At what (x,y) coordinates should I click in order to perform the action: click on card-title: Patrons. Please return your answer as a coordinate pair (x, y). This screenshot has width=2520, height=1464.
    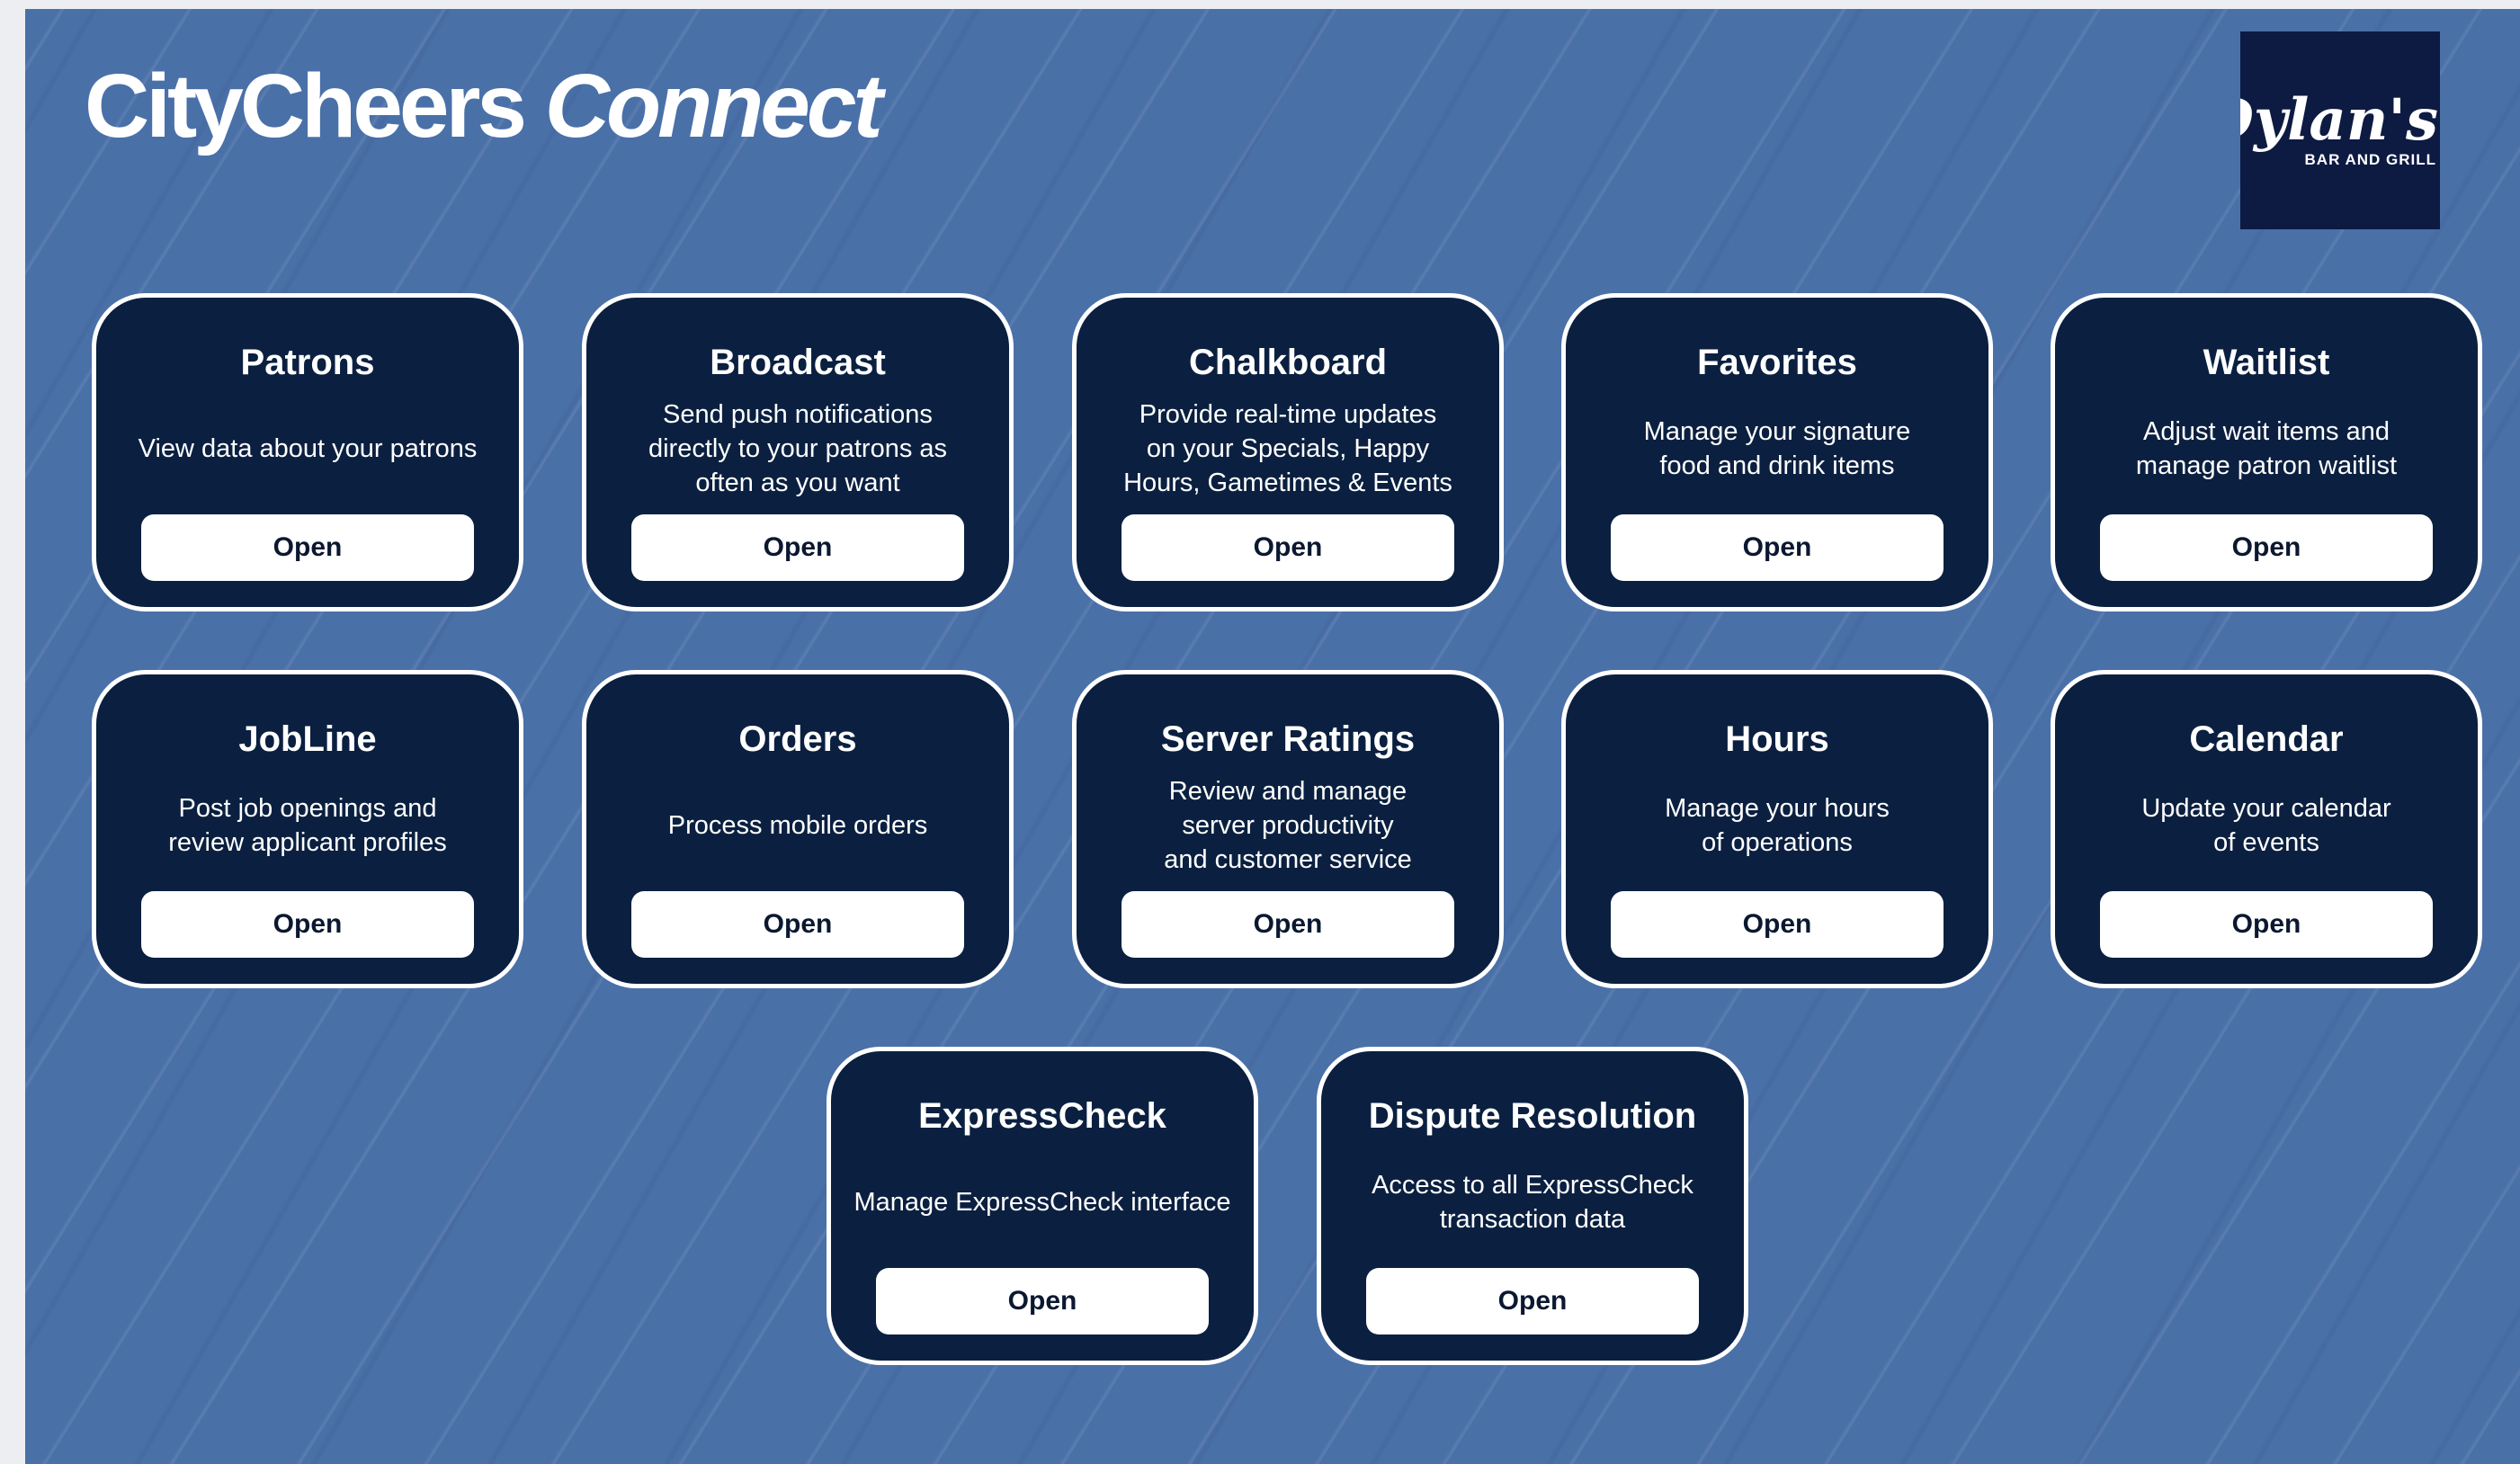
    Looking at the image, I should click on (307, 362).